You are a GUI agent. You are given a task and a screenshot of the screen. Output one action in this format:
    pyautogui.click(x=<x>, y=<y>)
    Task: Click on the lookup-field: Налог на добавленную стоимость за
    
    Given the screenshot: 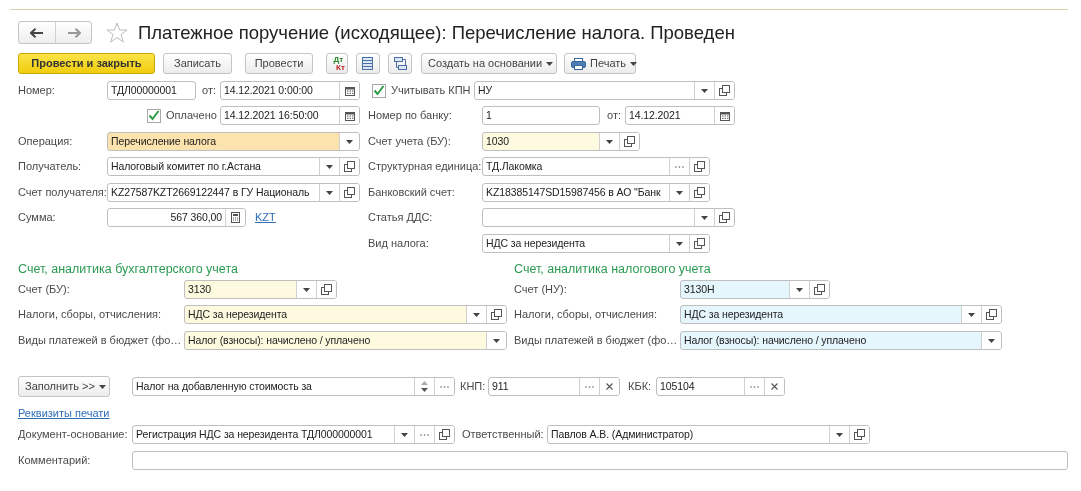 What is the action you would take?
    pyautogui.click(x=293, y=386)
    